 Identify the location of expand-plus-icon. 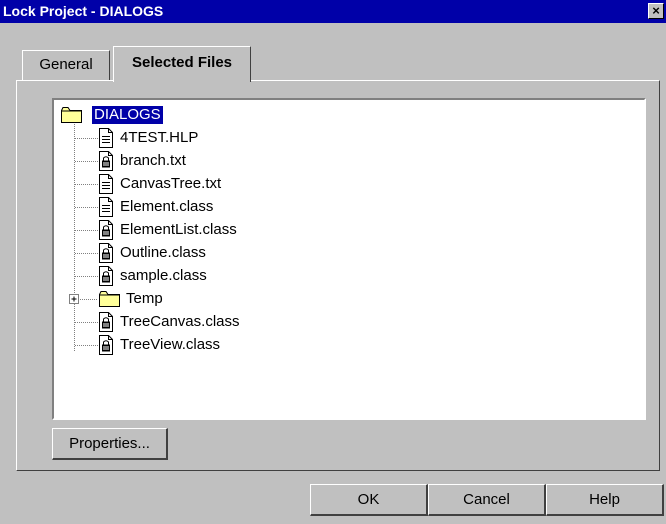
(74, 299).